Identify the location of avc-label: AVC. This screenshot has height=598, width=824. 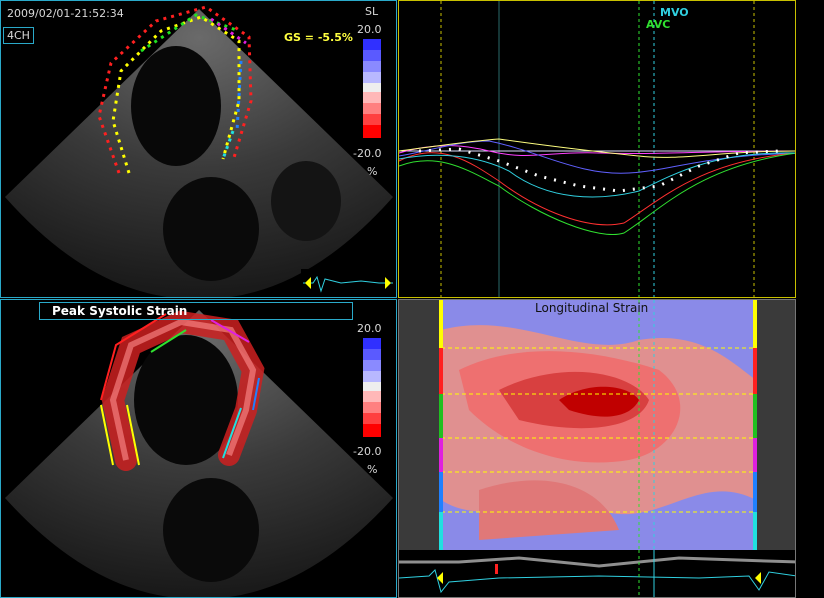
(658, 24).